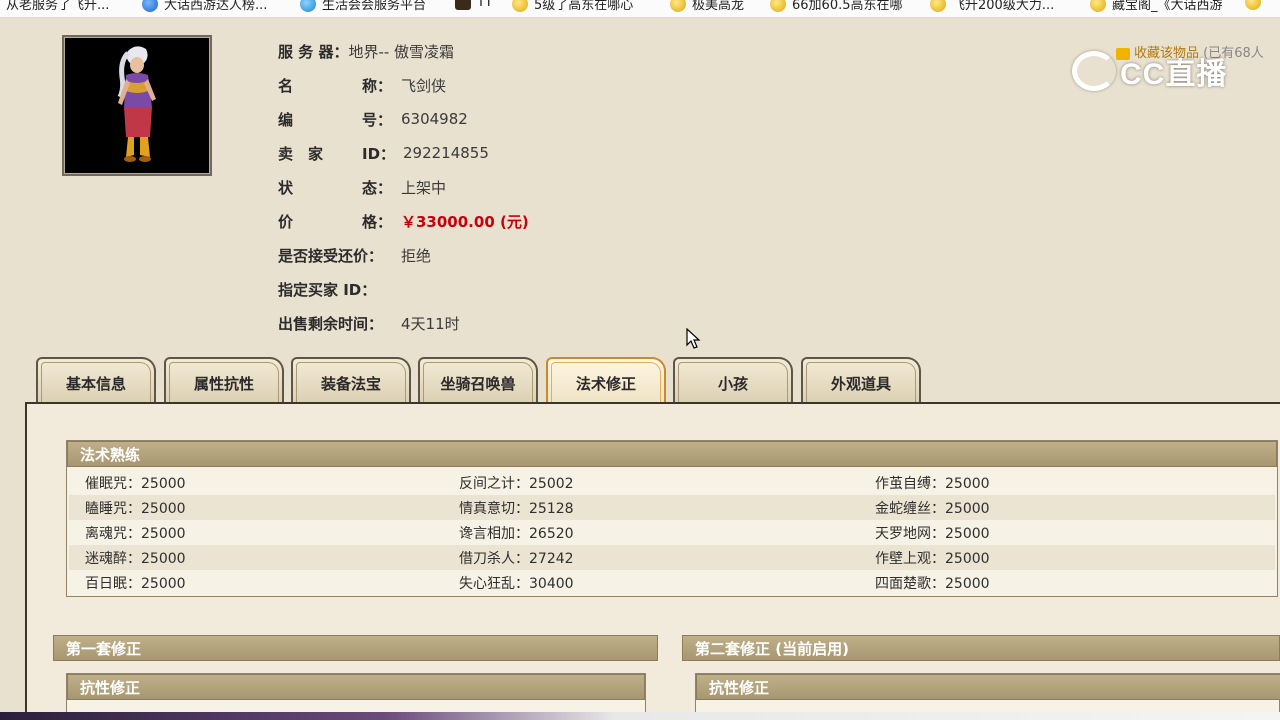  Describe the element at coordinates (313, 51) in the screenshot. I see `server-label: 服 务 器：` at that location.